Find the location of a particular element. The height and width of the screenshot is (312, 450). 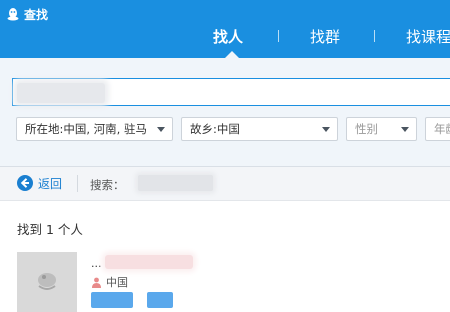

back-button-label: 返回 is located at coordinates (50, 183).